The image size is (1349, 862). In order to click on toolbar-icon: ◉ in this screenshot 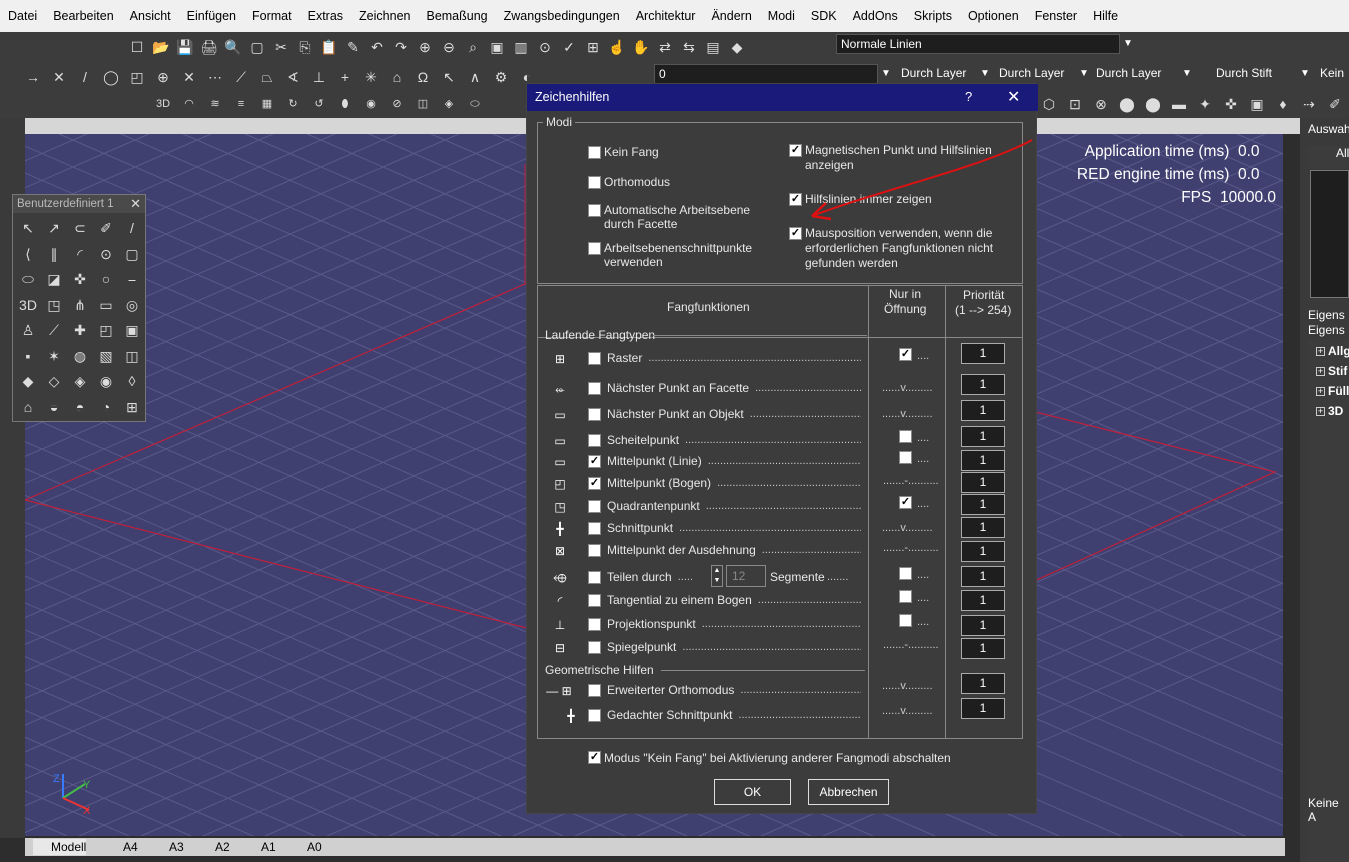, I will do `click(371, 104)`.